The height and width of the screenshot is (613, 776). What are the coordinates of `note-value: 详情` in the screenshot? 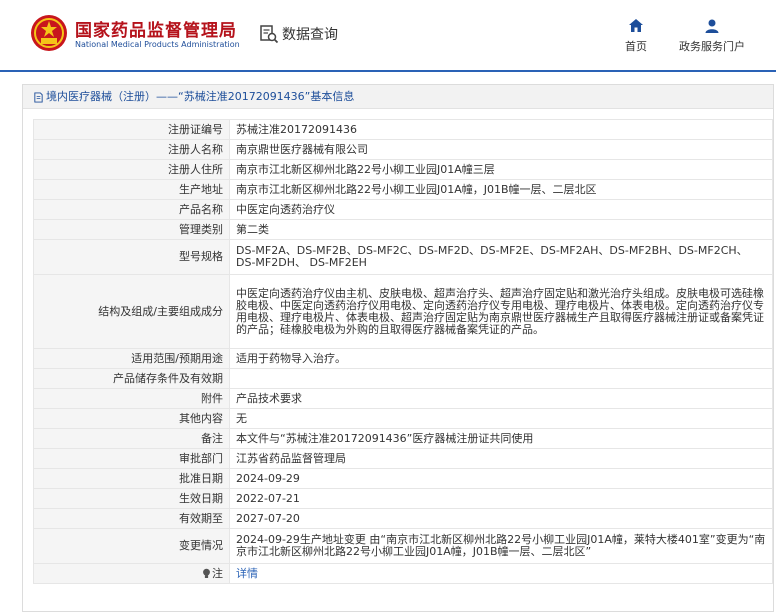 It's located at (501, 573).